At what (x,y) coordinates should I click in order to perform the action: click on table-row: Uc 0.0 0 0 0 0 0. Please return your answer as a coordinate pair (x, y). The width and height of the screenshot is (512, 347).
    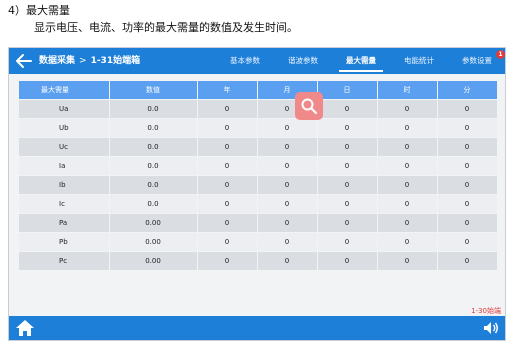
    Looking at the image, I should click on (258, 146).